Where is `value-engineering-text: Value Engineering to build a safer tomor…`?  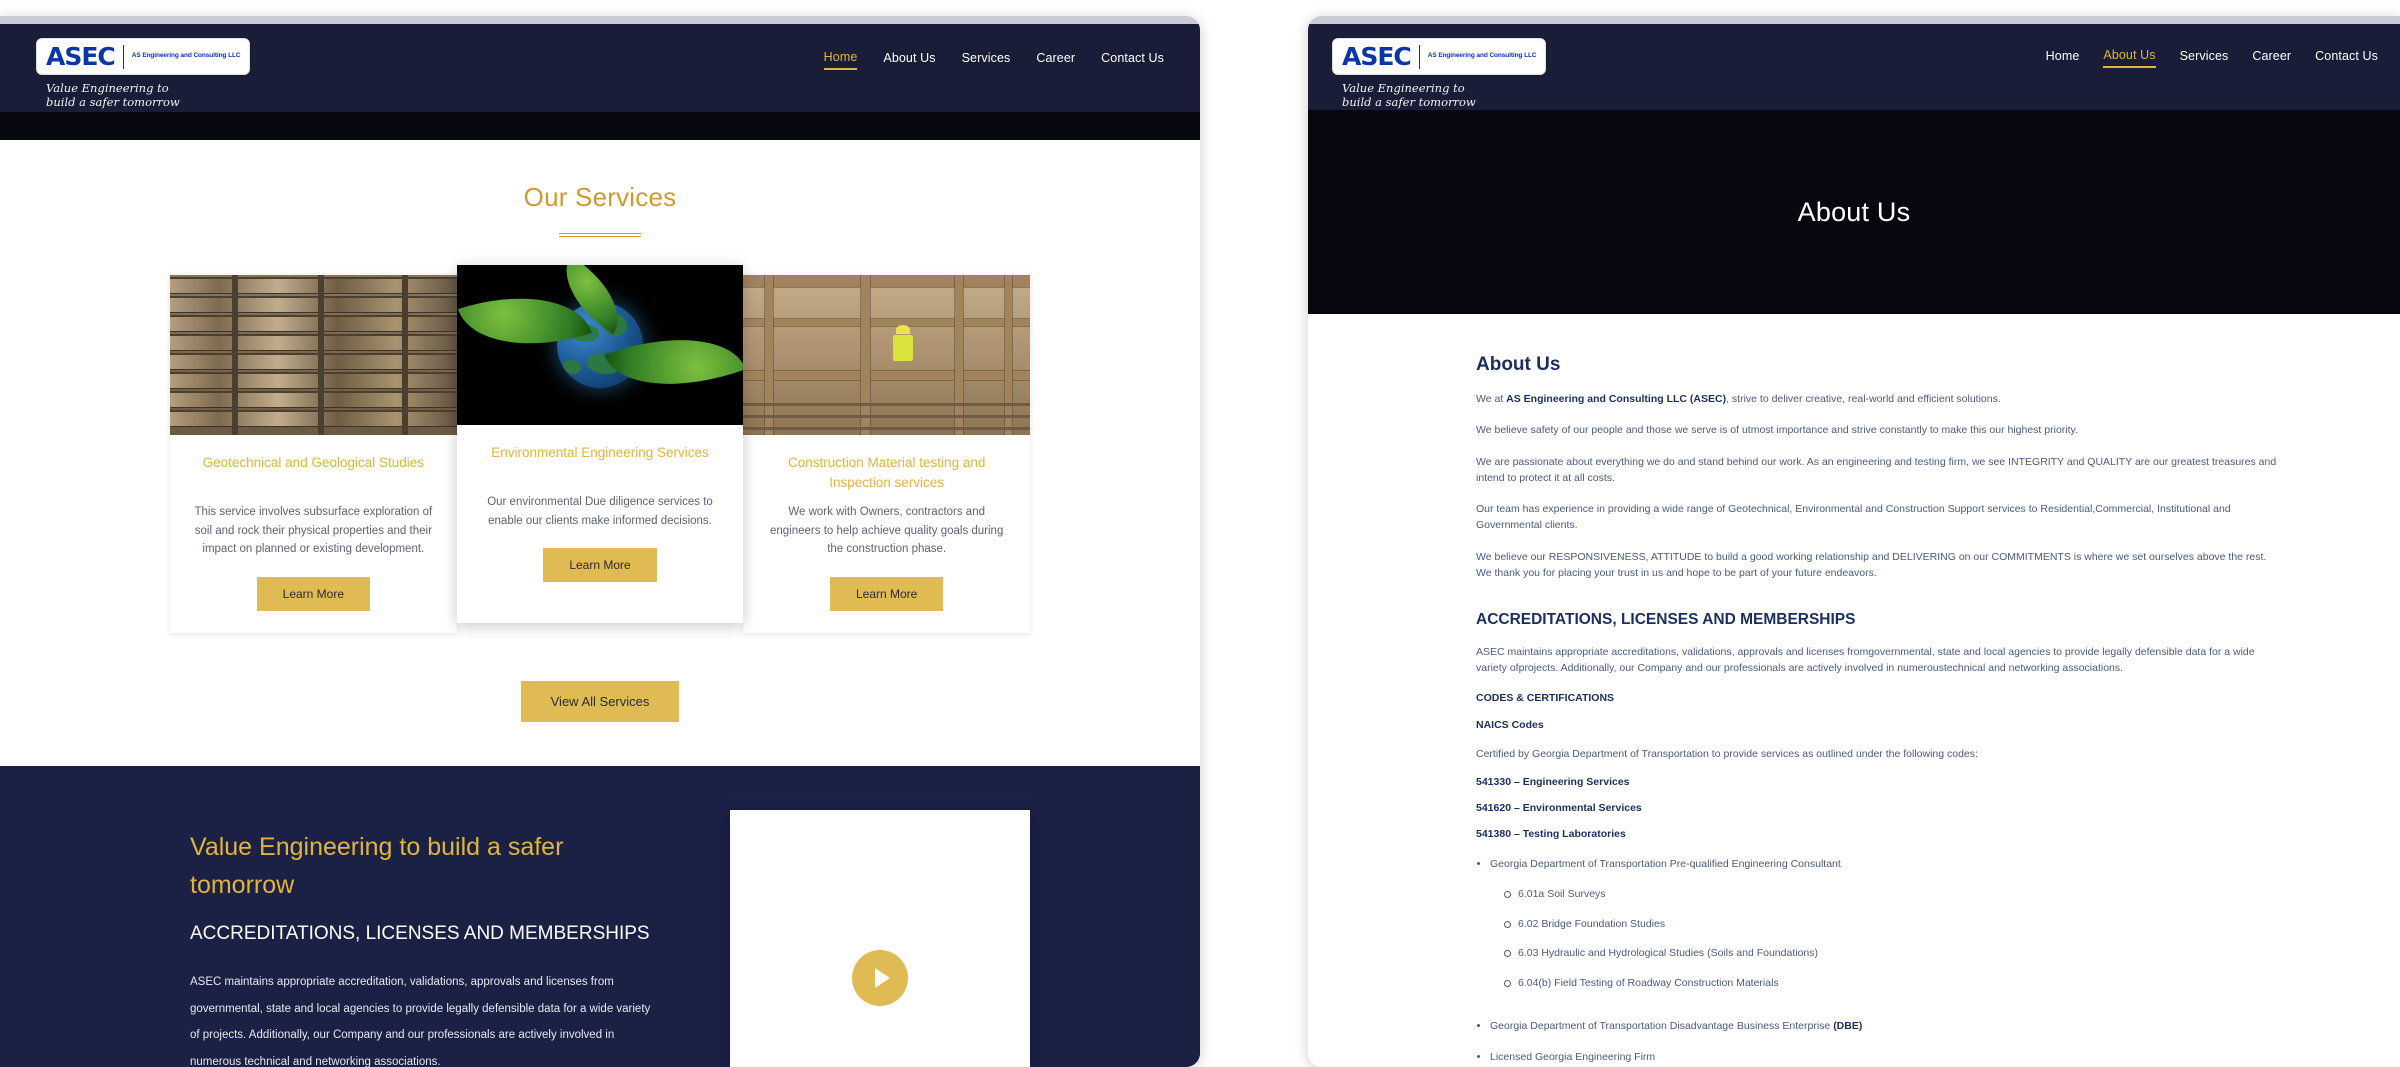 value-engineering-text: Value Engineering to build a safer tomor… is located at coordinates (360, 916).